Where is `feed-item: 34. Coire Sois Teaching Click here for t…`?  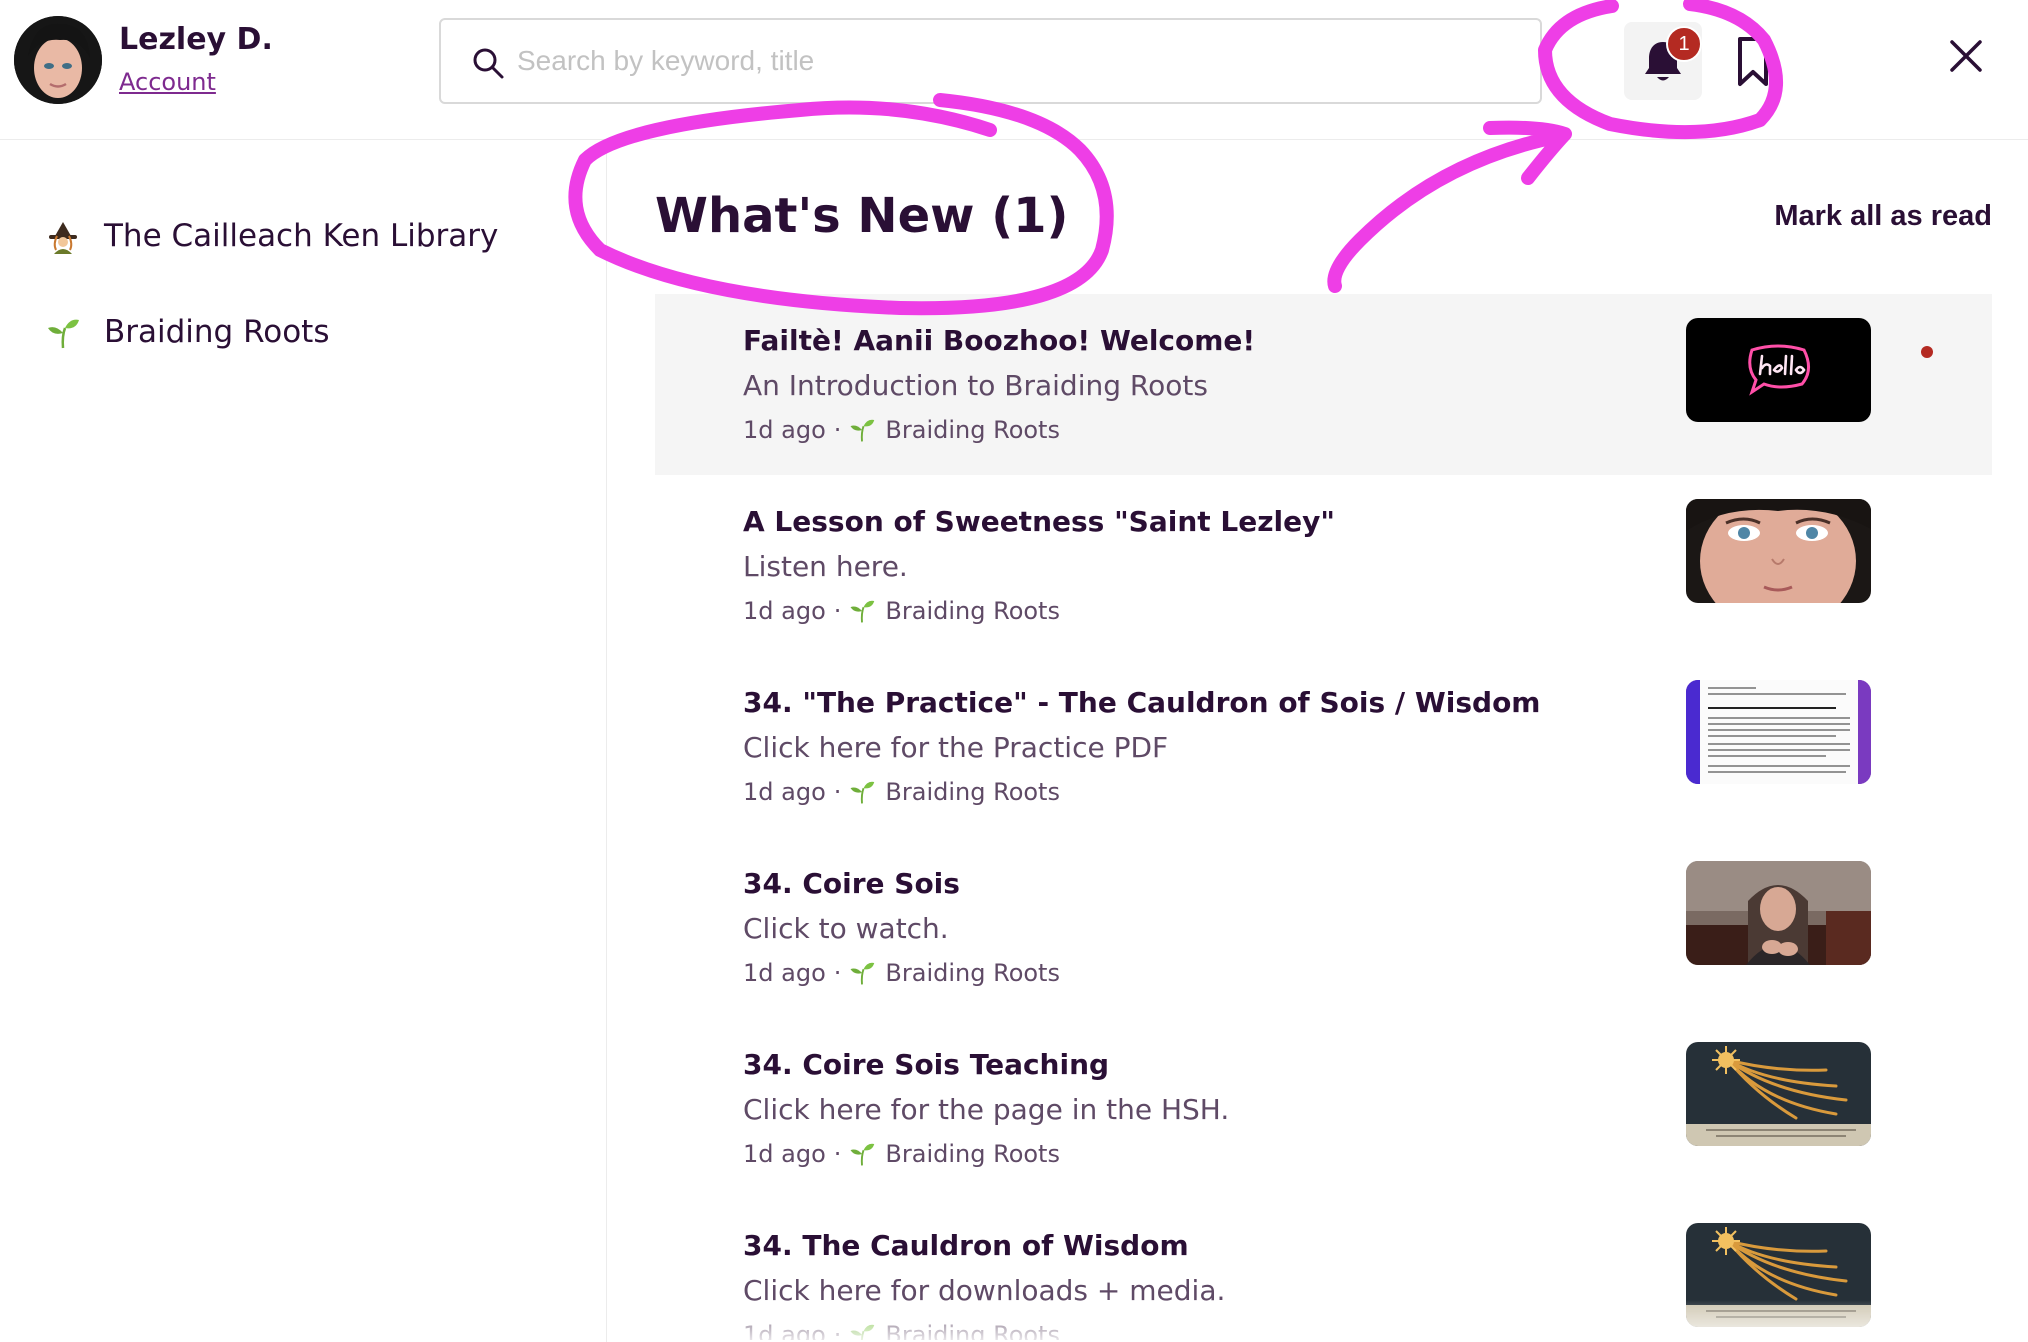
feed-item: 34. Coire Sois Teaching Click here for t… is located at coordinates (1323, 1108).